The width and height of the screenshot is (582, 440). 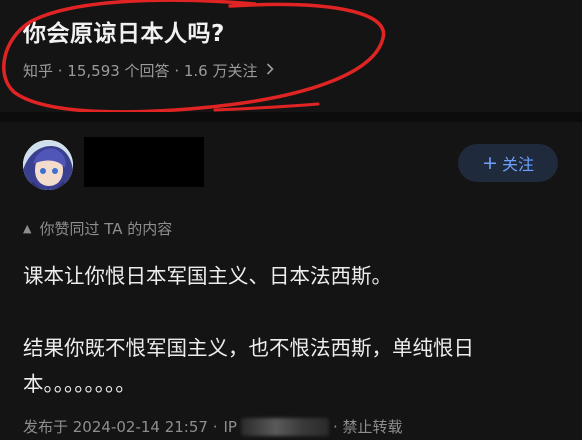 I want to click on anime-avatar-icon, so click(x=48, y=165).